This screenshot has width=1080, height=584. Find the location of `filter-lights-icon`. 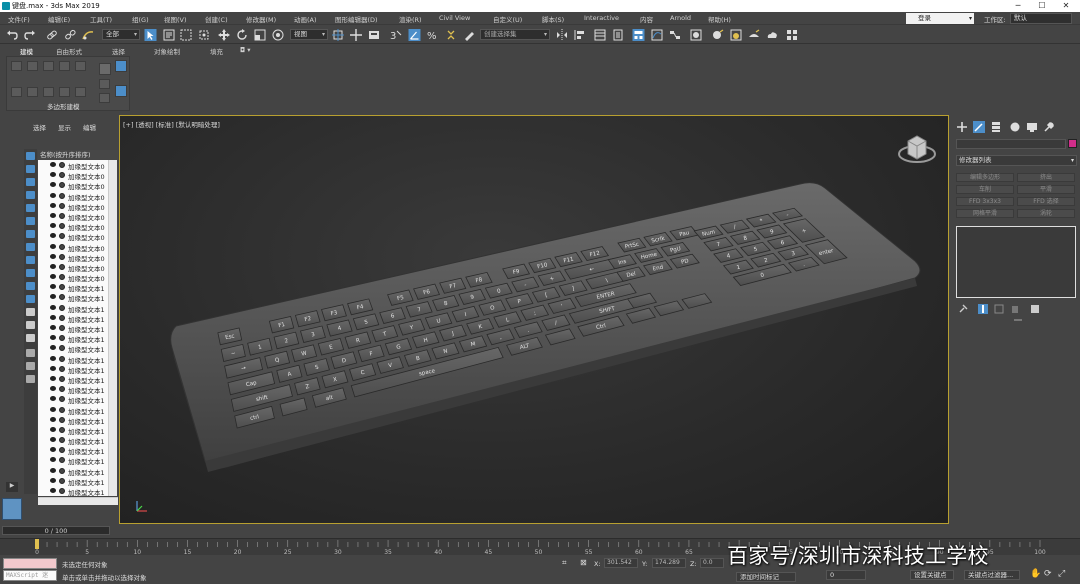

filter-lights-icon is located at coordinates (30, 182).